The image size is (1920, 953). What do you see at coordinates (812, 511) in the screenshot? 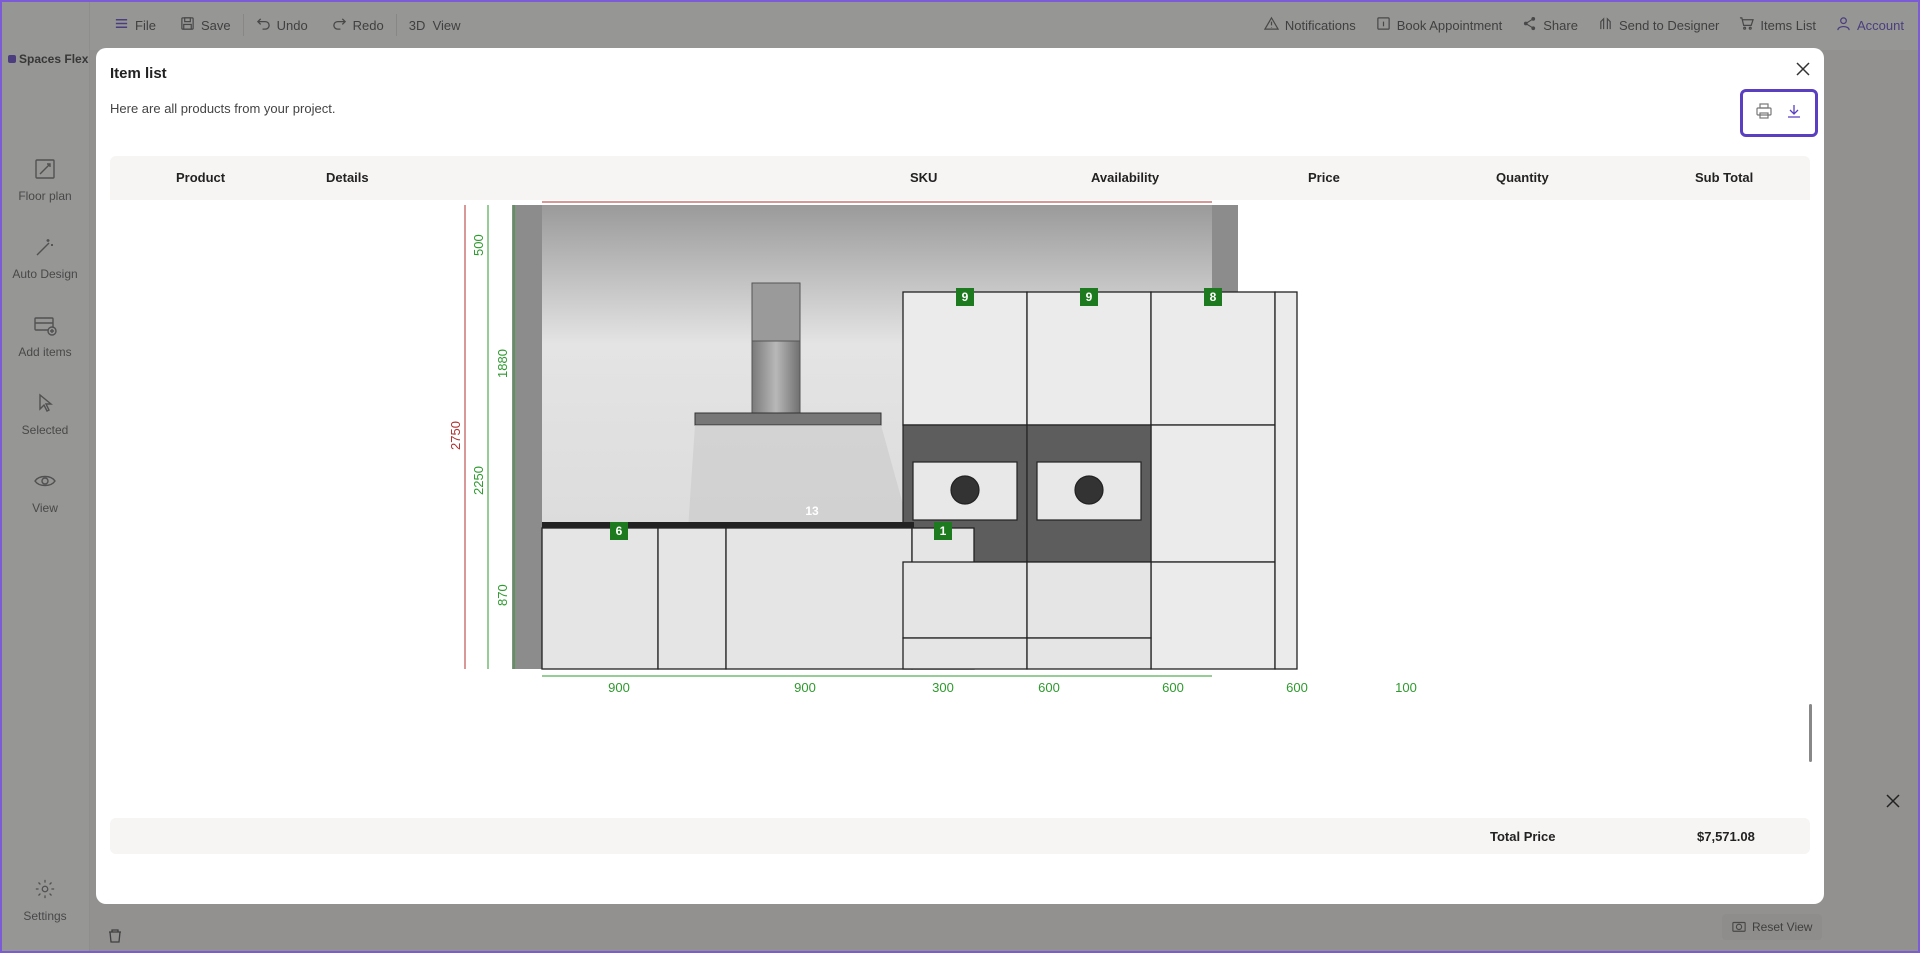
I see `marker-label: 13` at bounding box center [812, 511].